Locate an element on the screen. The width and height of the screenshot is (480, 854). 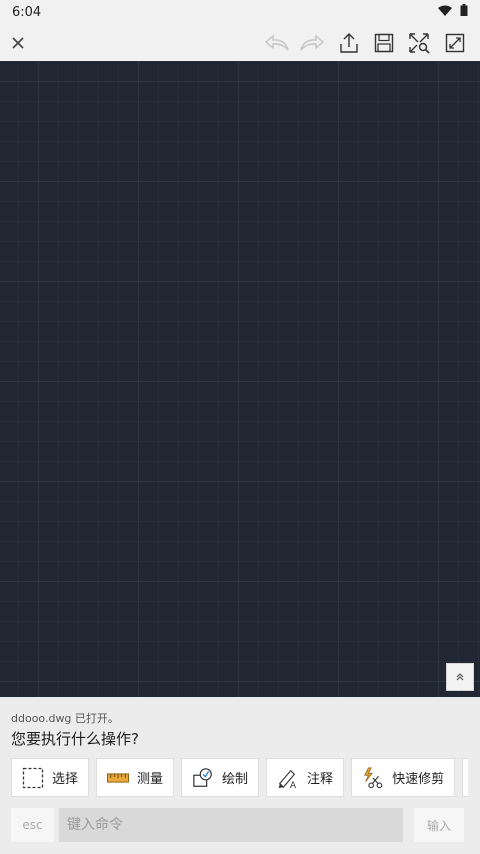
command-prompt: 您要执行什么操作? is located at coordinates (75, 739).